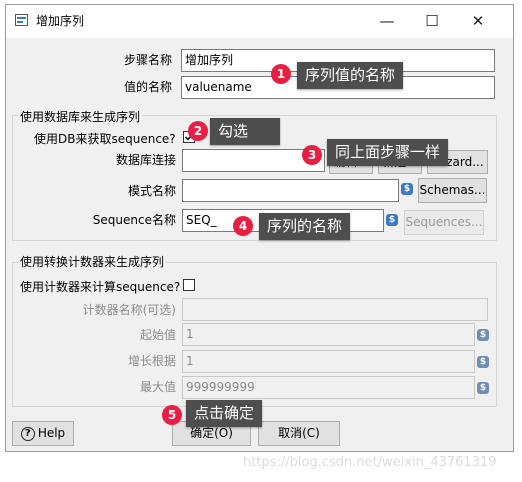  I want to click on window-title: 增加序列, so click(60, 21).